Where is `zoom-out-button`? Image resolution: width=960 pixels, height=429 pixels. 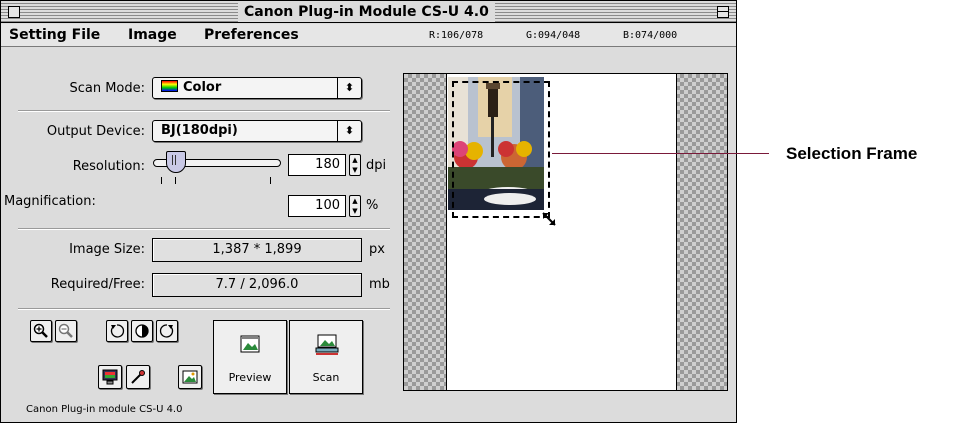 zoom-out-button is located at coordinates (66, 331).